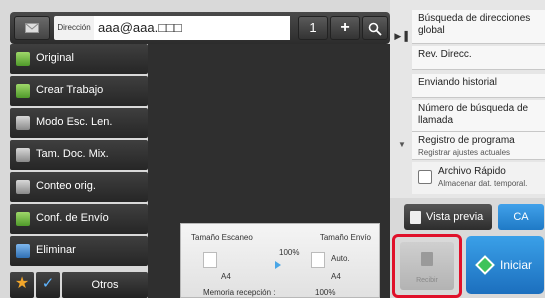  Describe the element at coordinates (457, 82) in the screenshot. I see `sending-history-label: Enviando historial` at that location.